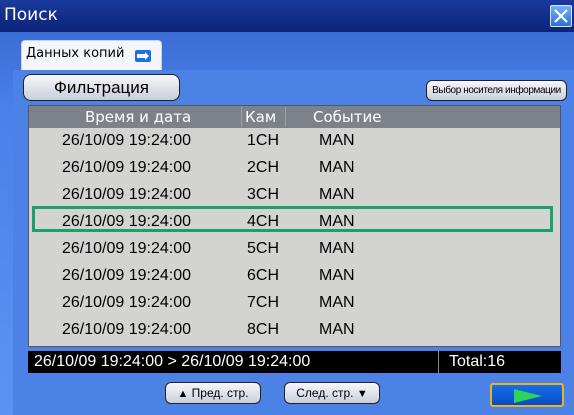 The image size is (574, 415). I want to click on total-count: Total:16, so click(498, 362).